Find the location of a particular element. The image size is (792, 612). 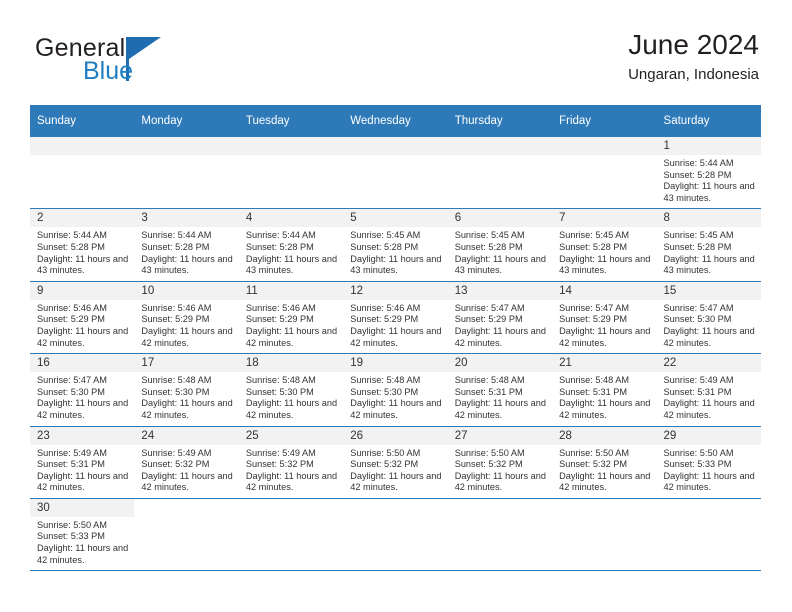

sunset-text: Sunset: 5:33 PM is located at coordinates (71, 536).